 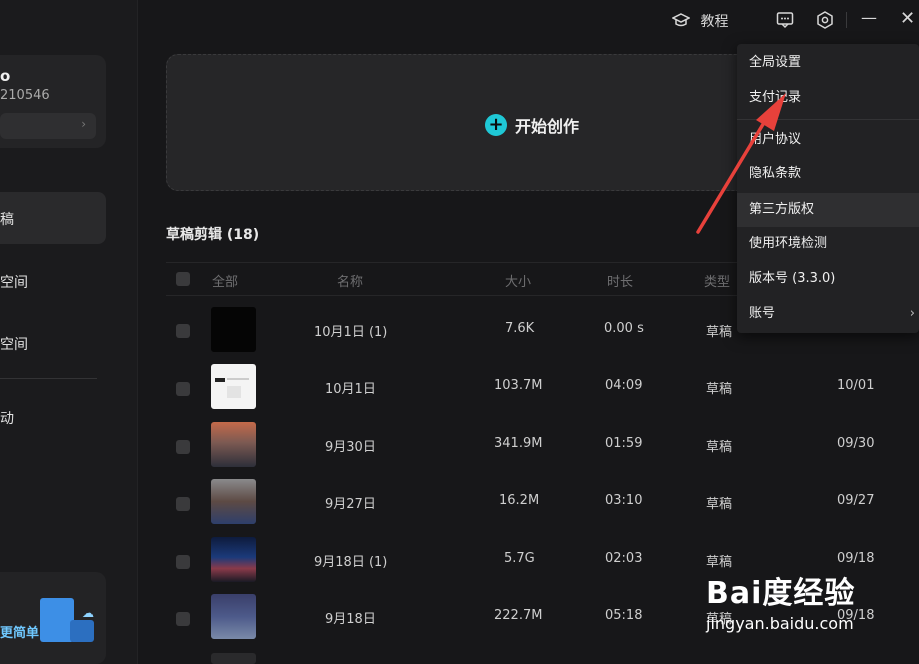 What do you see at coordinates (741, 163) in the screenshot?
I see `annotation-arrow-icon` at bounding box center [741, 163].